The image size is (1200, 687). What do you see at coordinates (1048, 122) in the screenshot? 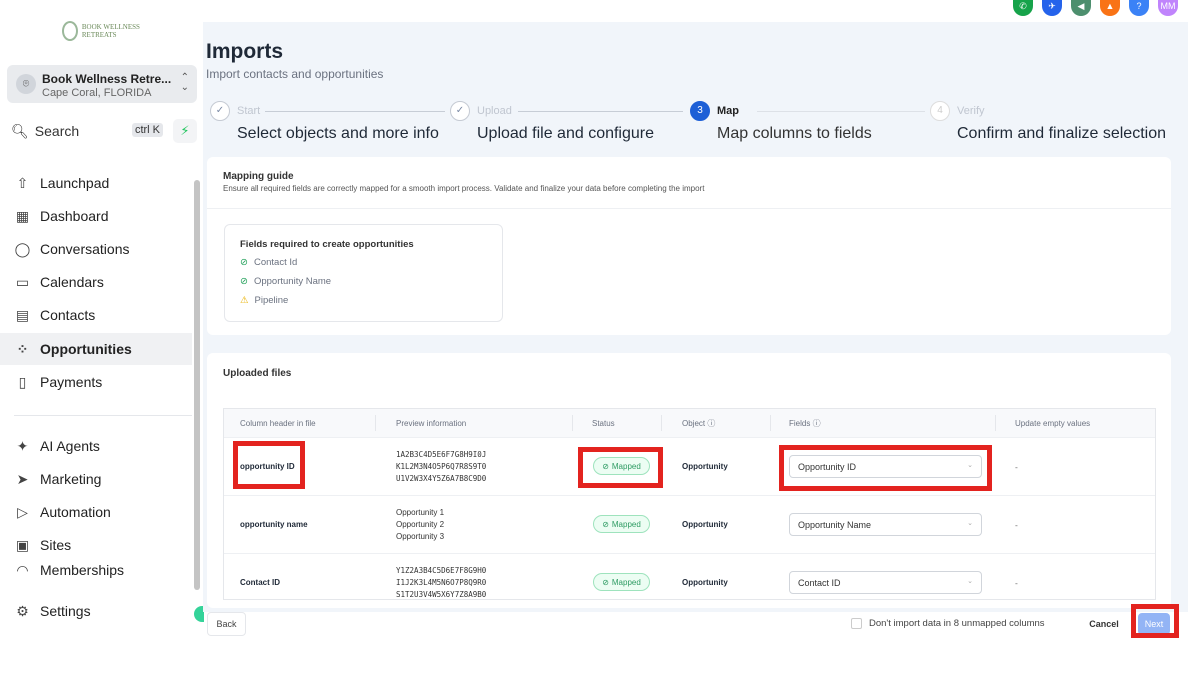
I see `step-verify: 4 Verify Confirm and finalize selection` at bounding box center [1048, 122].